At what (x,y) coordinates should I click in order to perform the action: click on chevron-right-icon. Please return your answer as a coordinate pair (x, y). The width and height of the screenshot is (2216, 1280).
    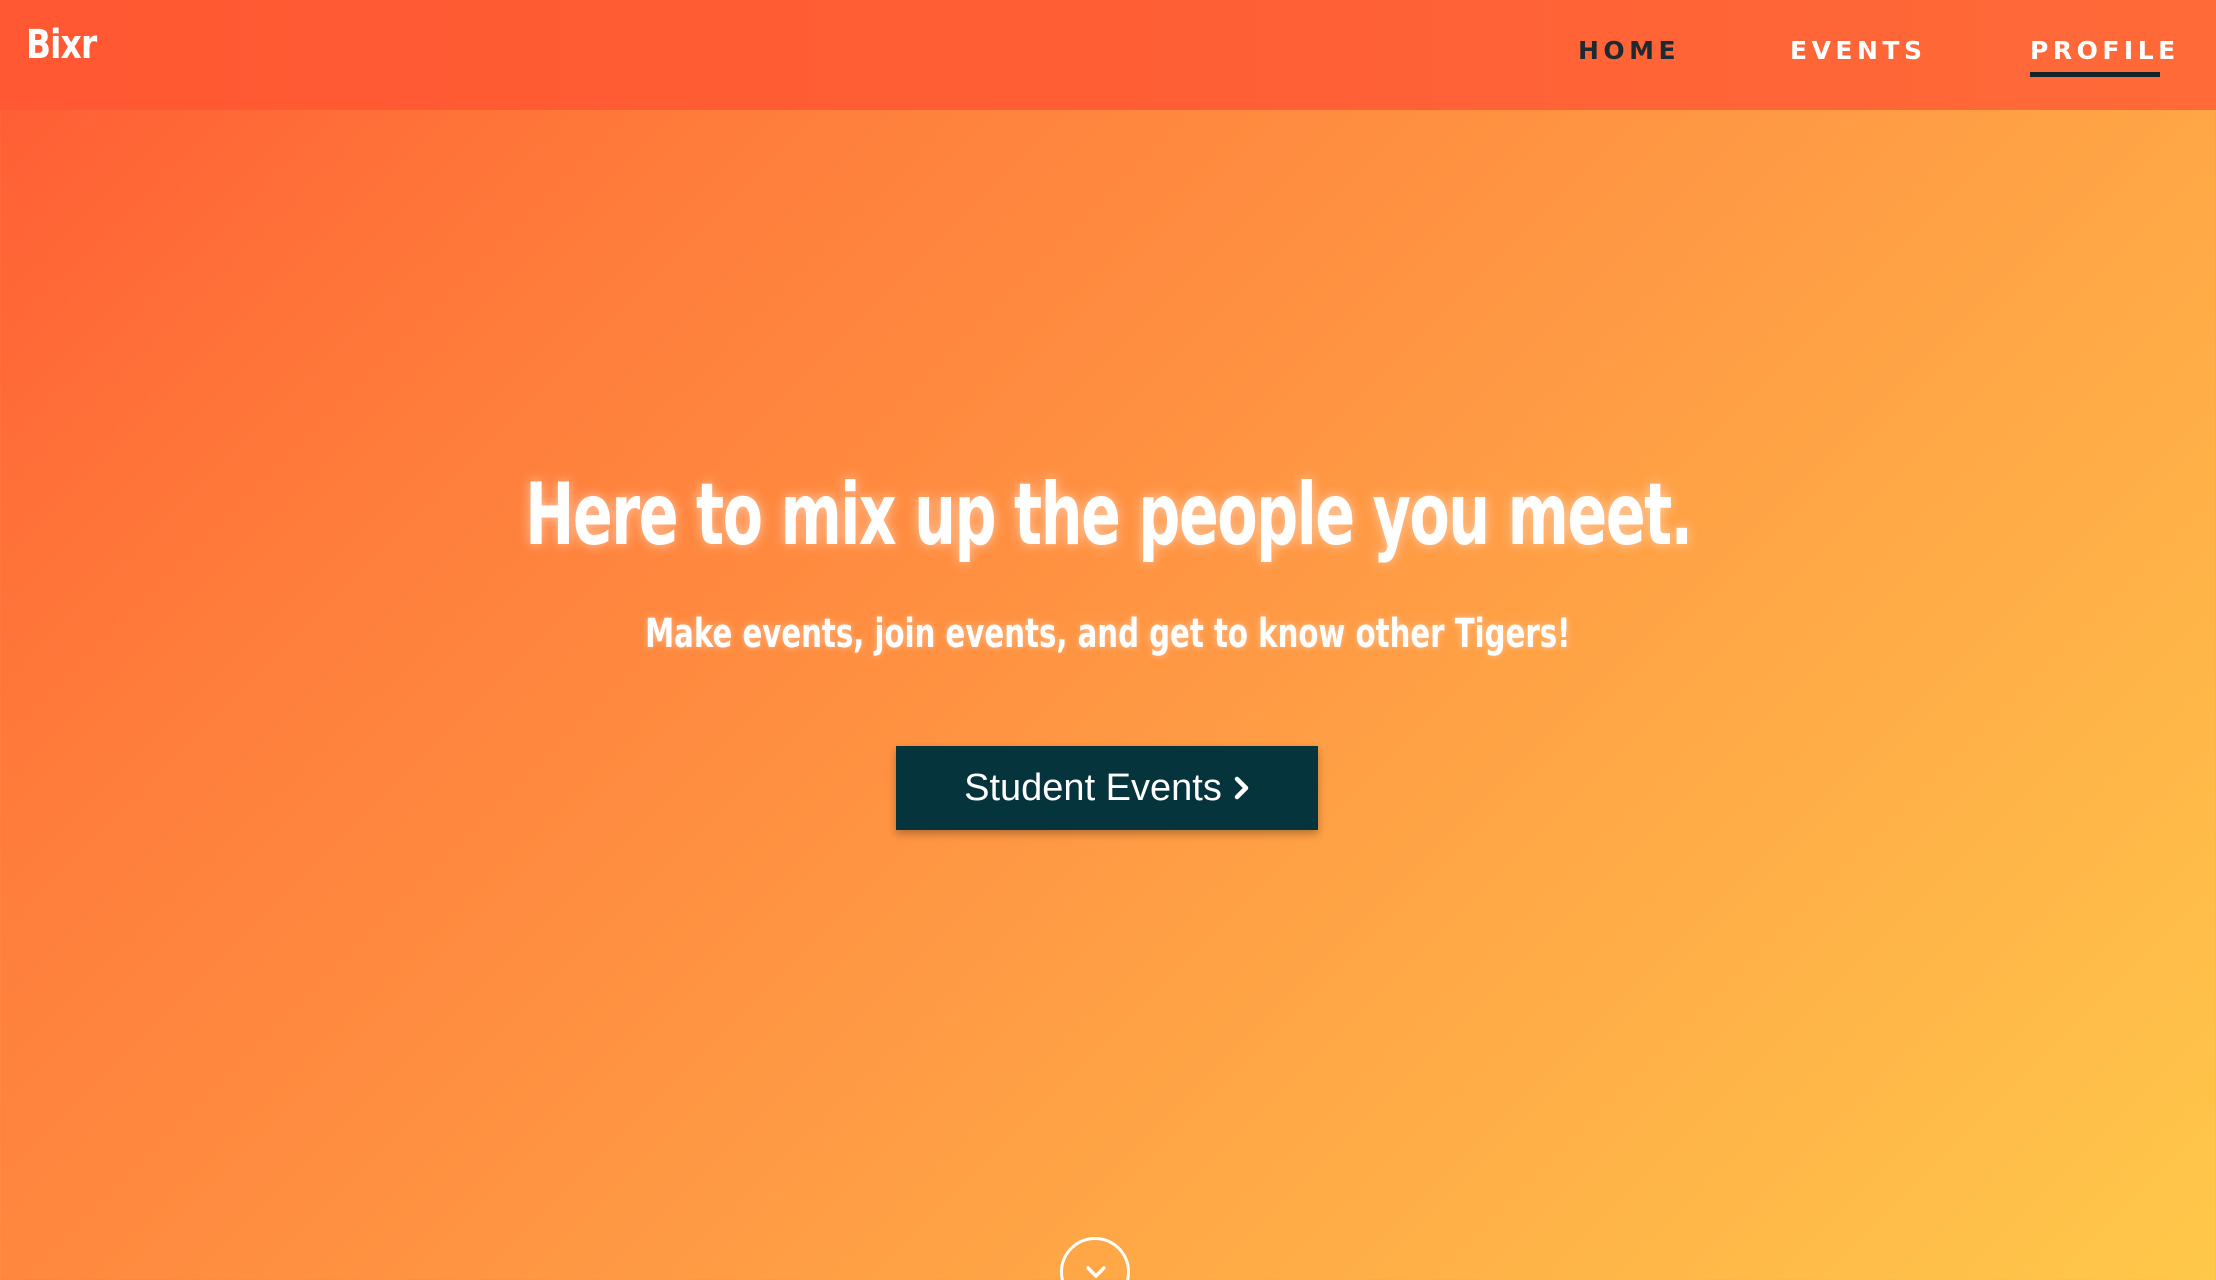
    Looking at the image, I should click on (1241, 788).